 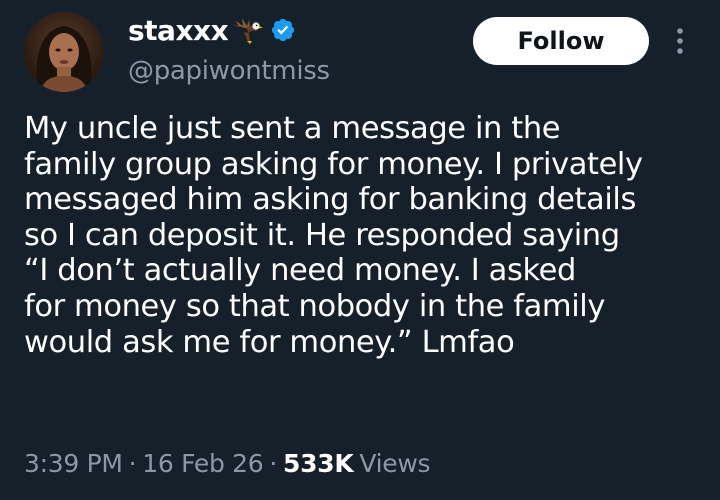 I want to click on tweet-line: “I don’t actually need money. I asked, so click(x=300, y=271).